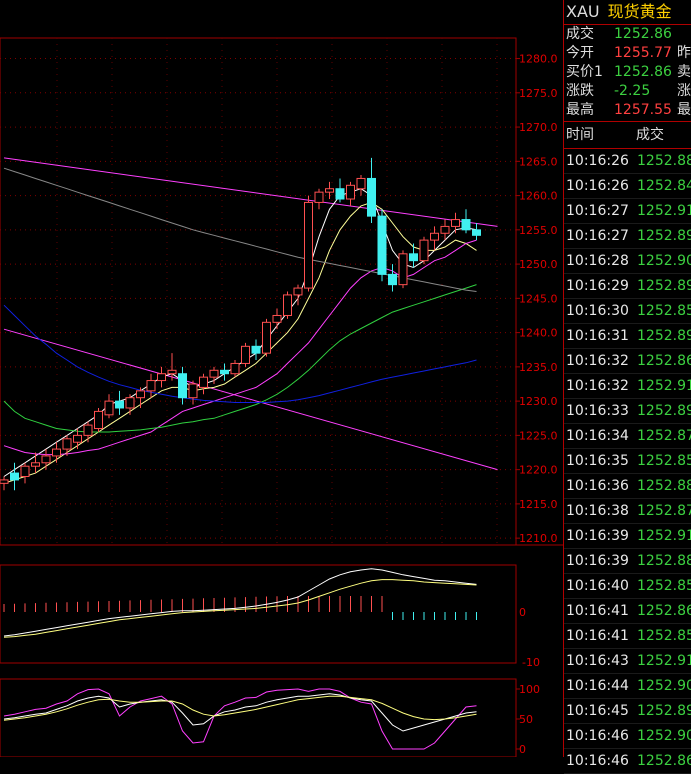 The height and width of the screenshot is (774, 691). I want to click on tick-time: 10:16:38, so click(597, 511).